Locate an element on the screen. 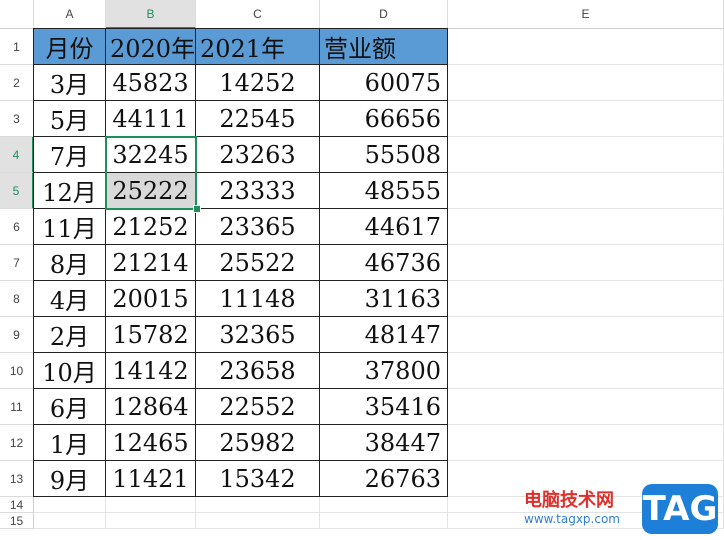  row-header-5: 5 is located at coordinates (17, 191).